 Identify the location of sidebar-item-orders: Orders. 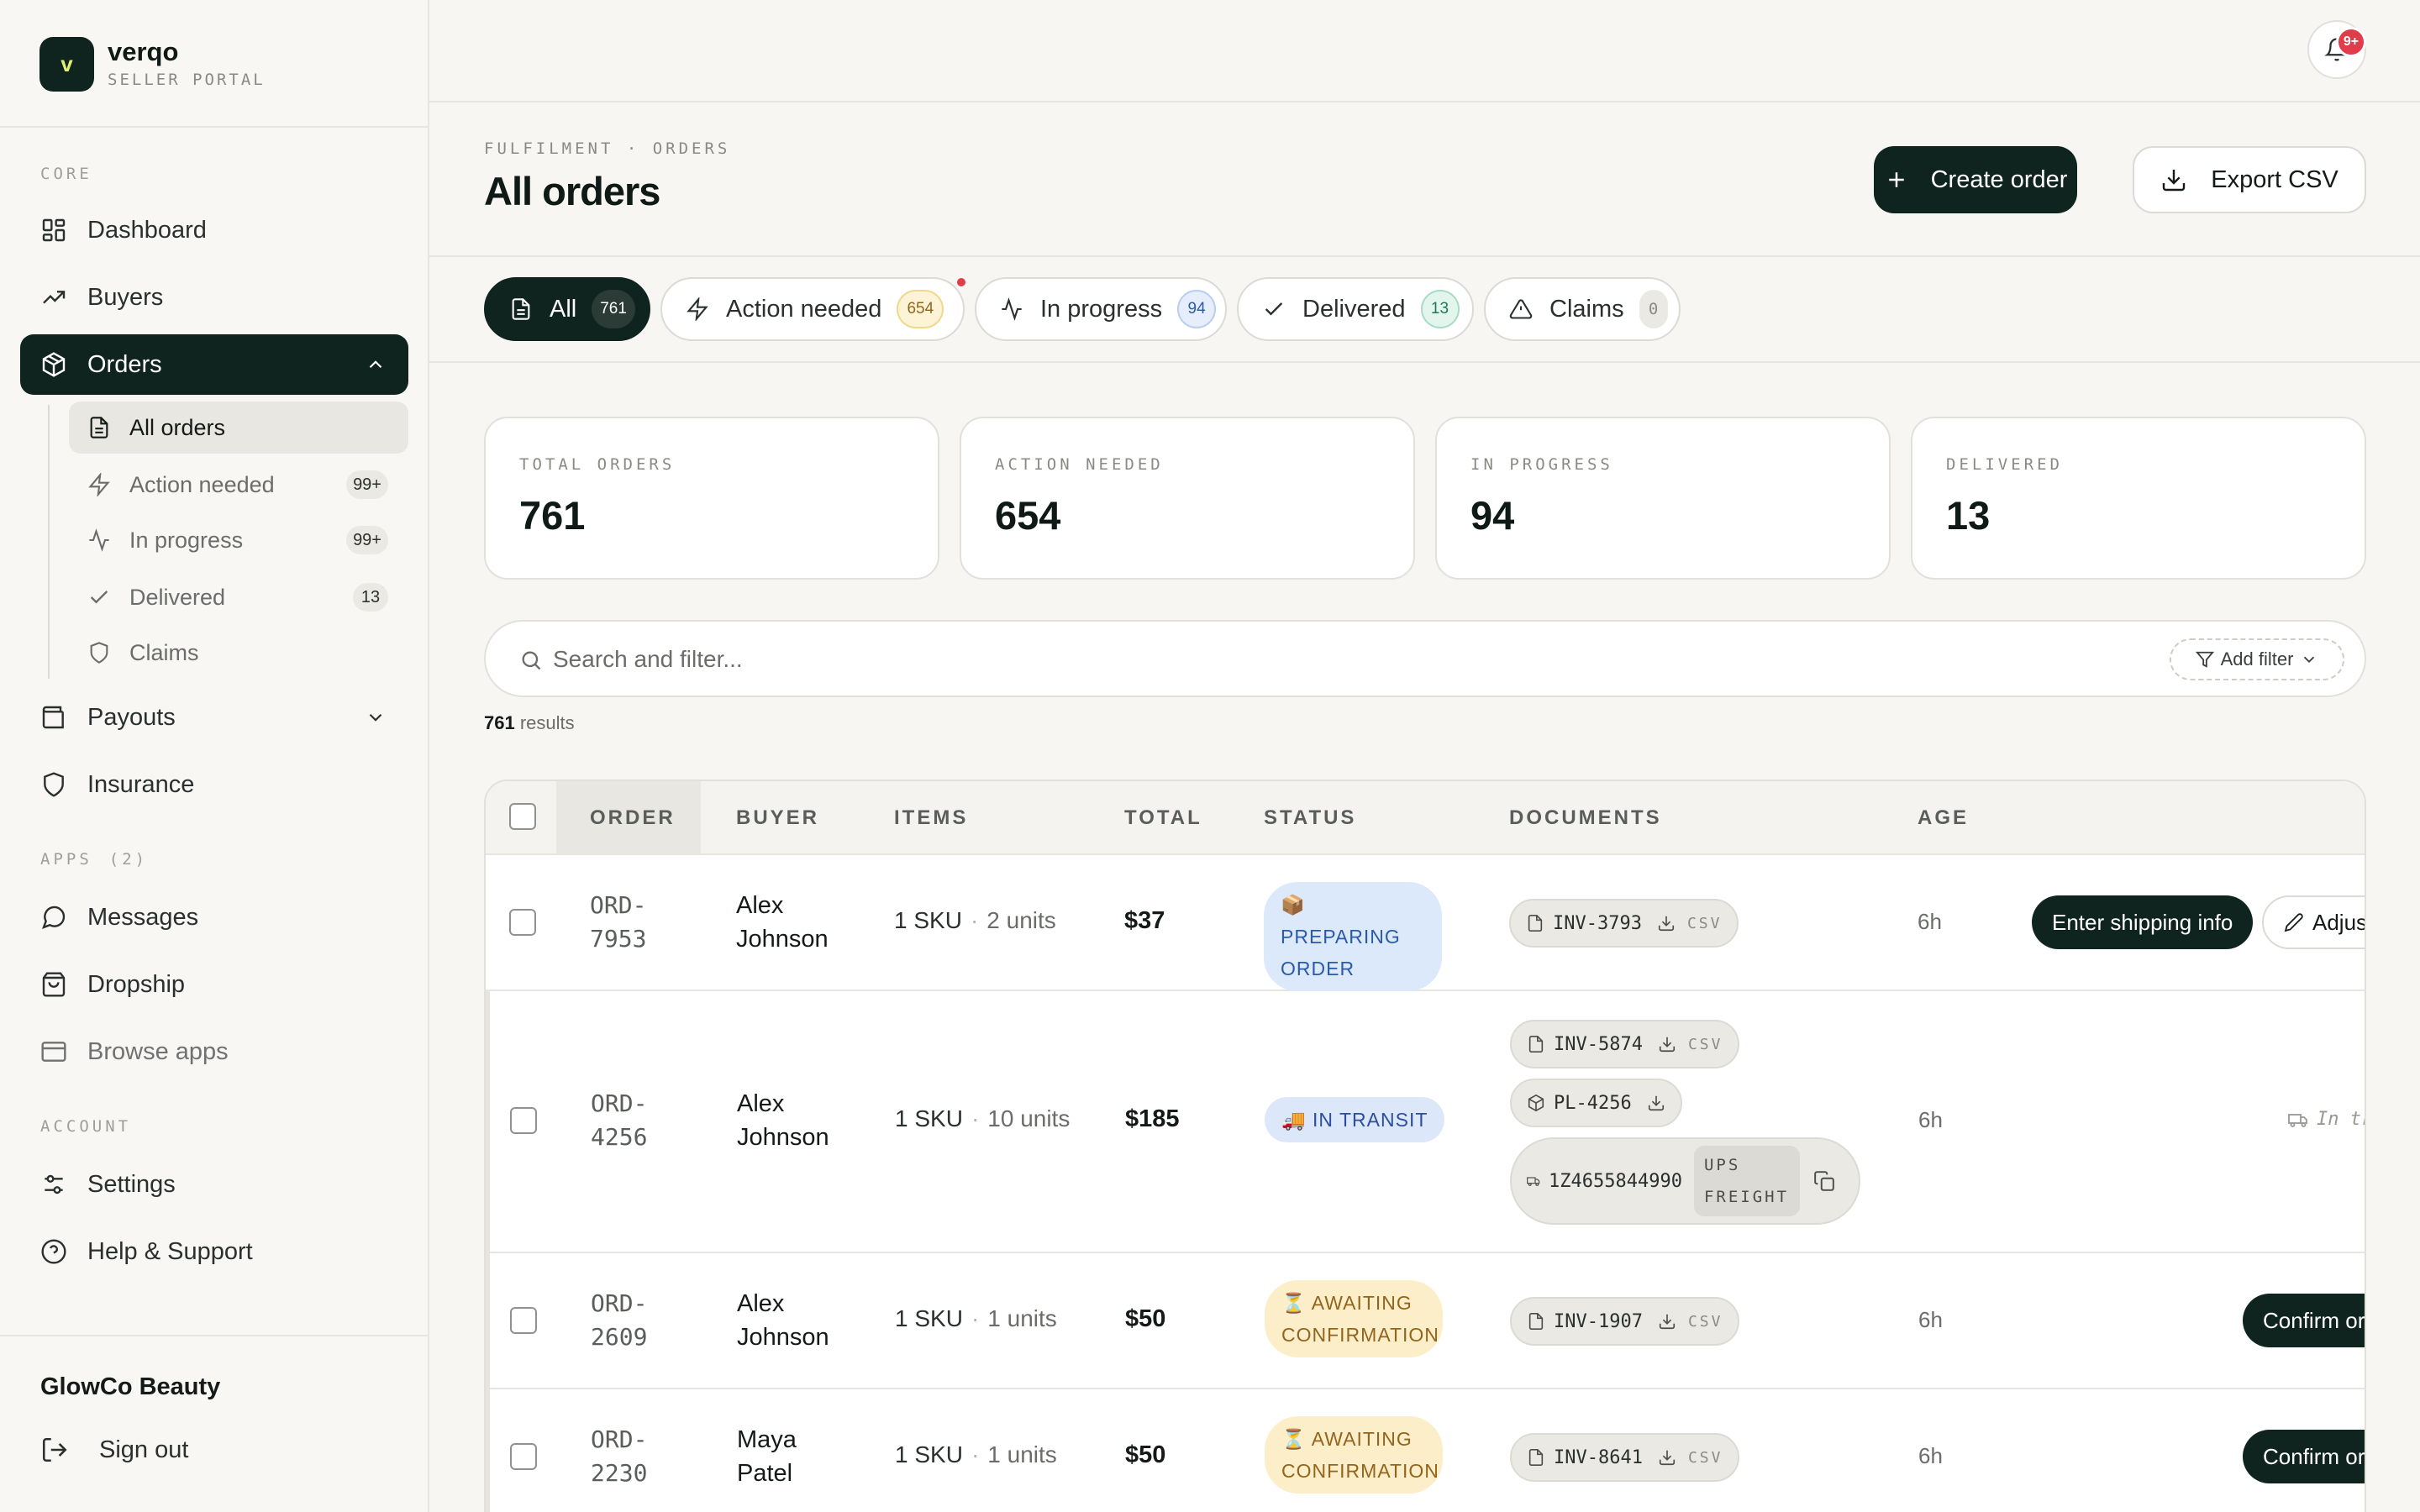
(214, 364).